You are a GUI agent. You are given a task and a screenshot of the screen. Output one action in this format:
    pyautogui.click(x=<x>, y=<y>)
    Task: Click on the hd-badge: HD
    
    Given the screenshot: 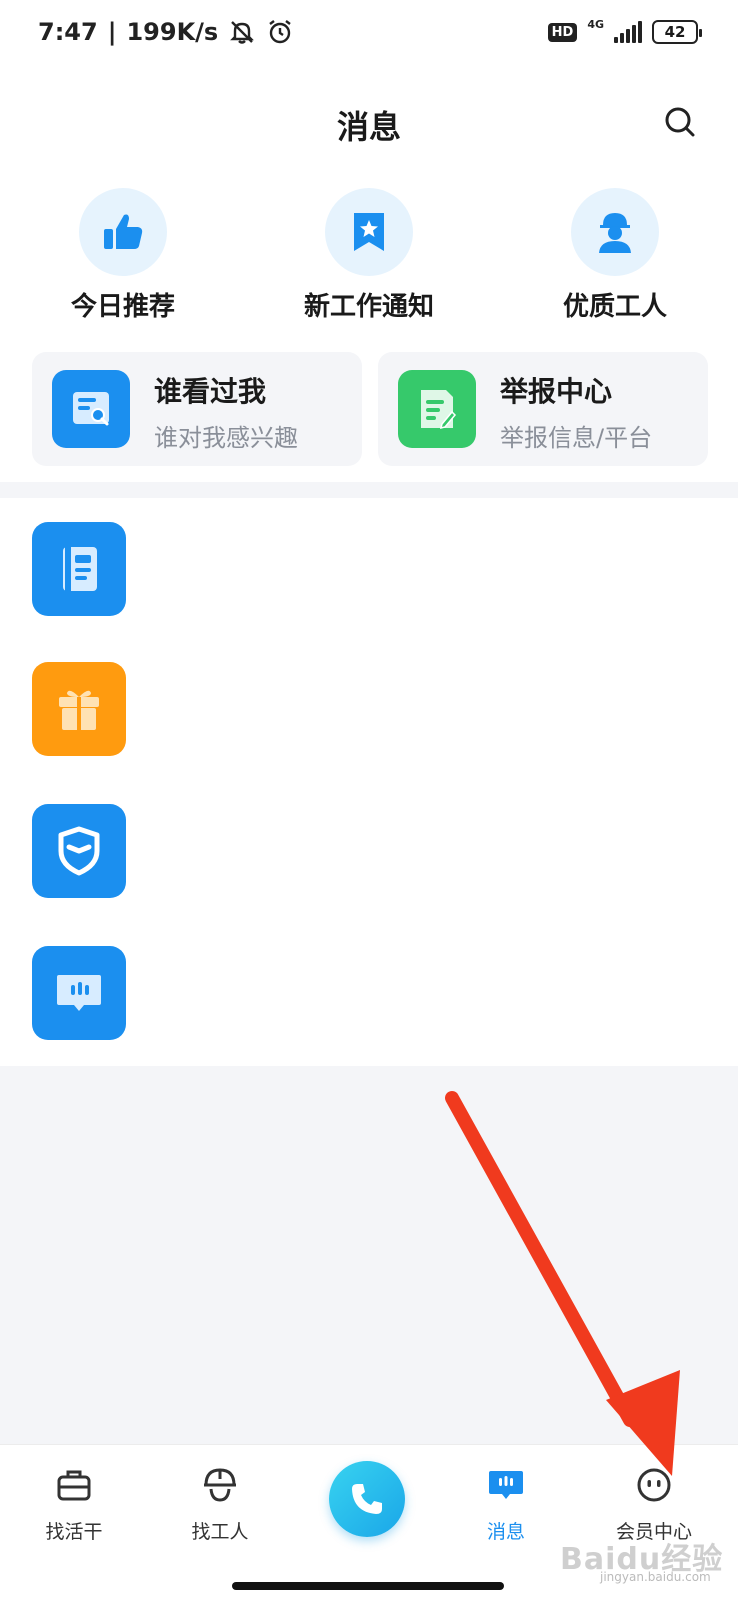 What is the action you would take?
    pyautogui.click(x=562, y=32)
    